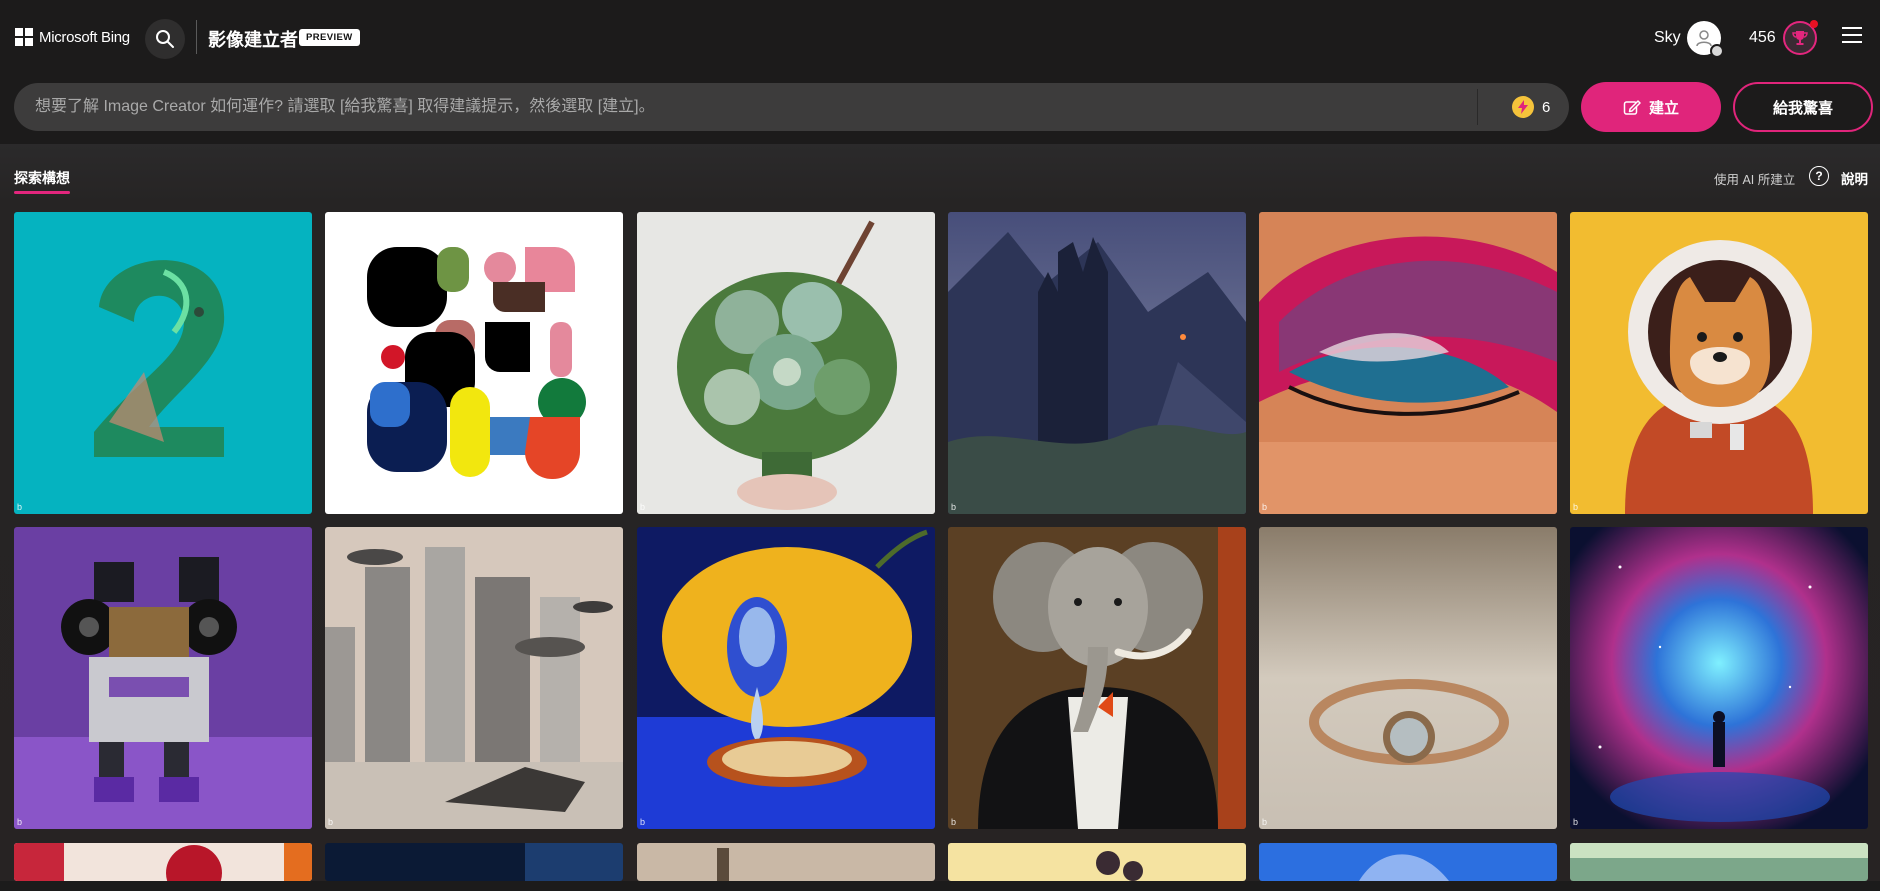 This screenshot has height=891, width=1880. What do you see at coordinates (1819, 176) in the screenshot?
I see `help-icon: ?` at bounding box center [1819, 176].